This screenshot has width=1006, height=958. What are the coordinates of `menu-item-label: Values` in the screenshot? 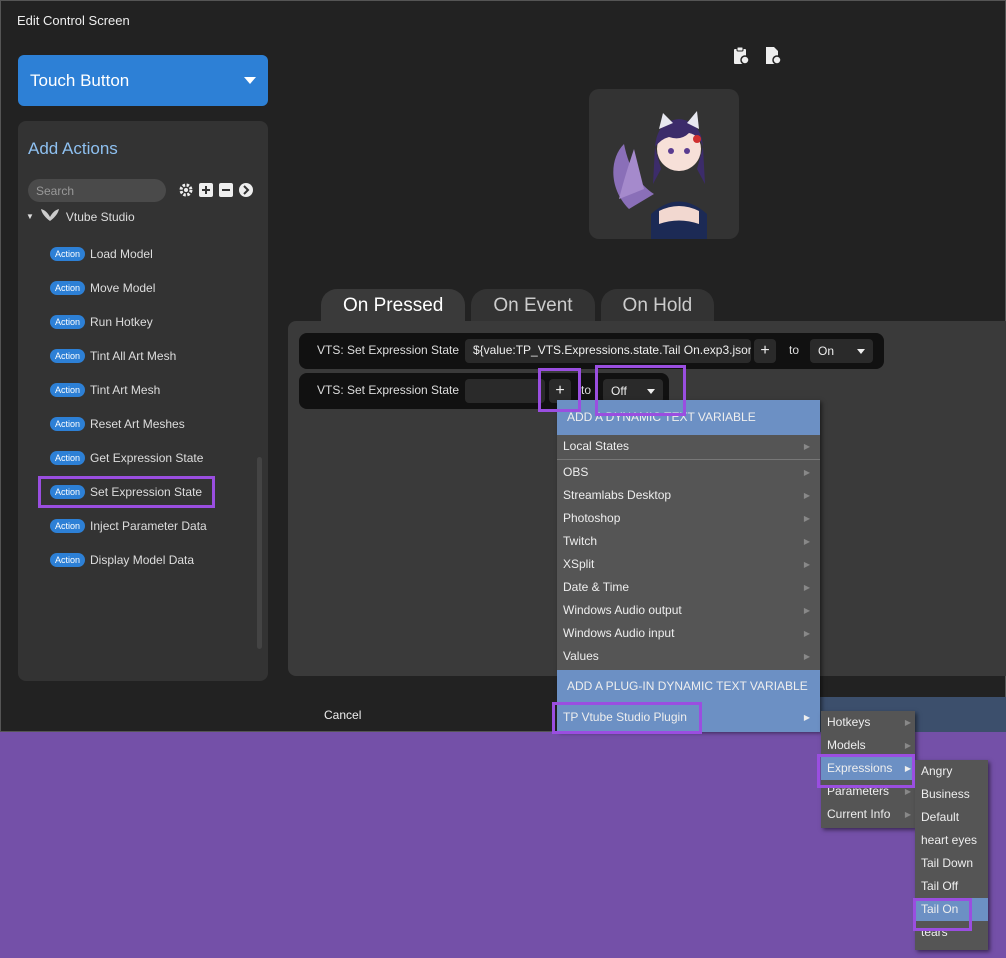 It's located at (581, 656).